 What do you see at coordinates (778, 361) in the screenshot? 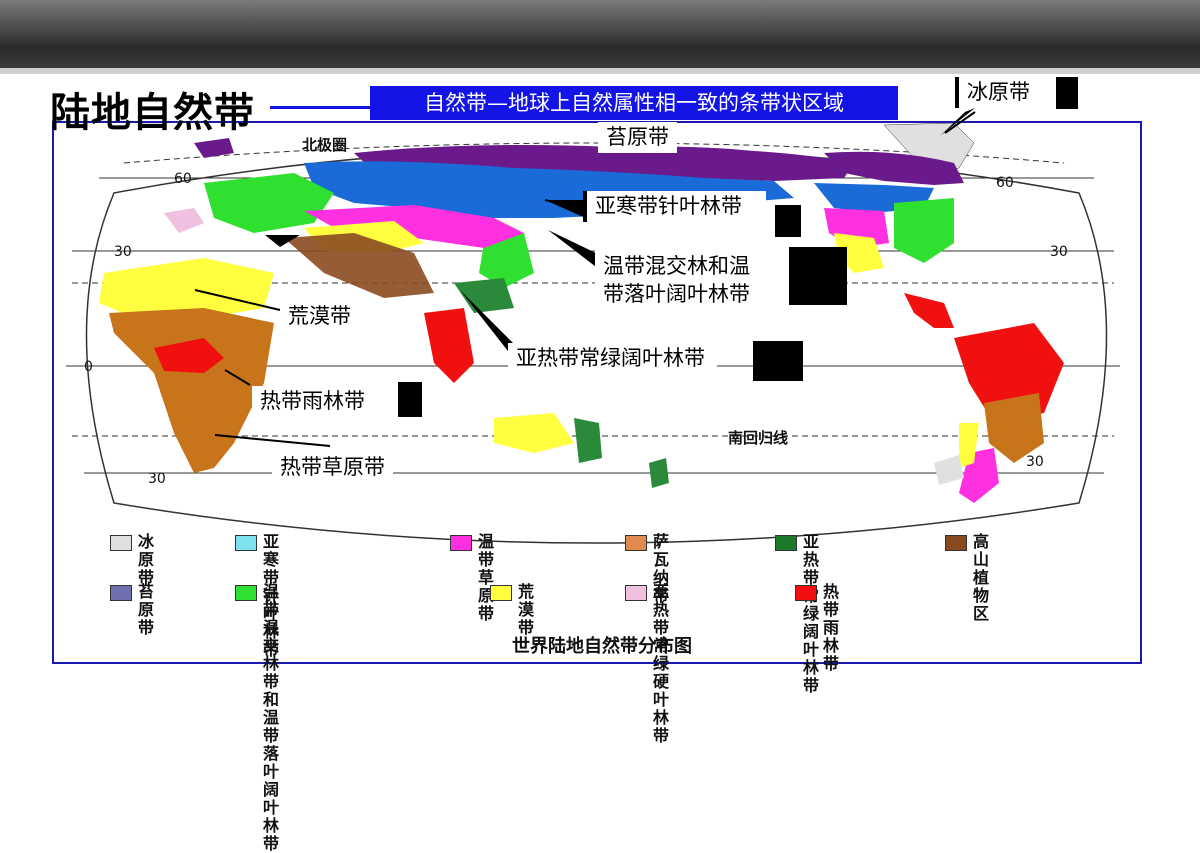
I see `callout-subtropical-box` at bounding box center [778, 361].